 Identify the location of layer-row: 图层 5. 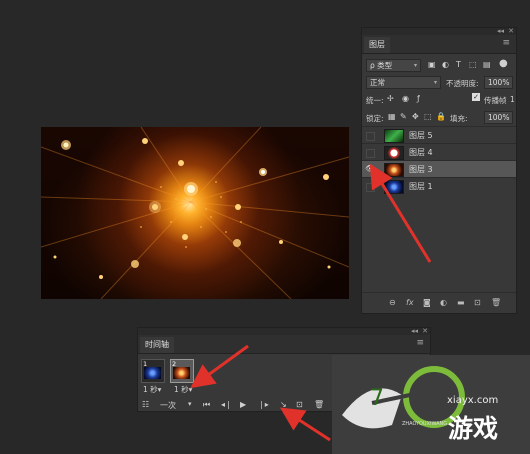
(439, 135).